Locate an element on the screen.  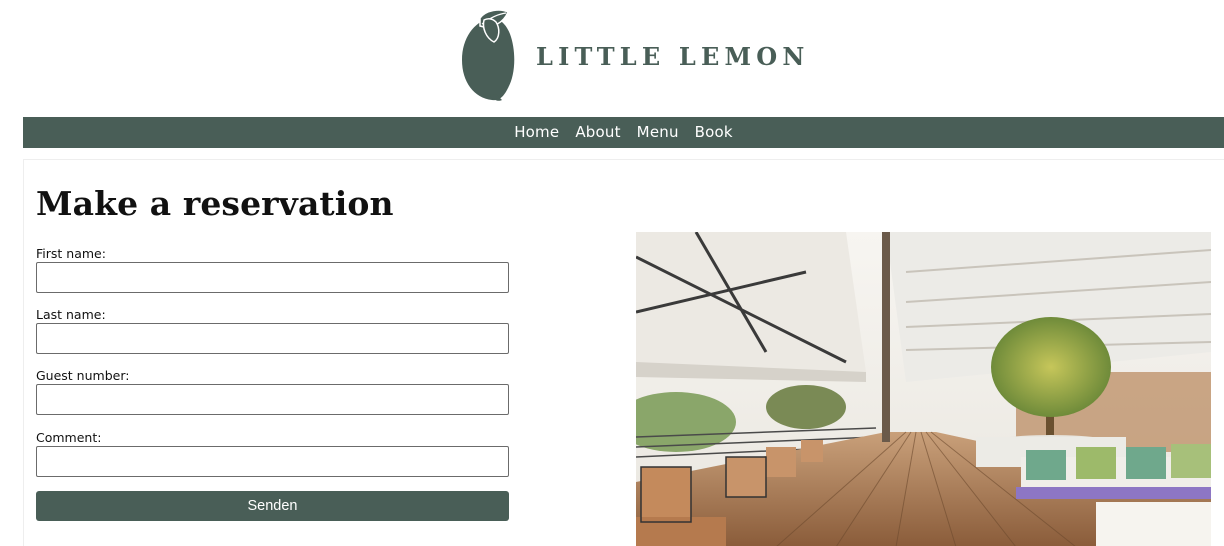
main-nav: Home About Menu Book is located at coordinates (623, 132).